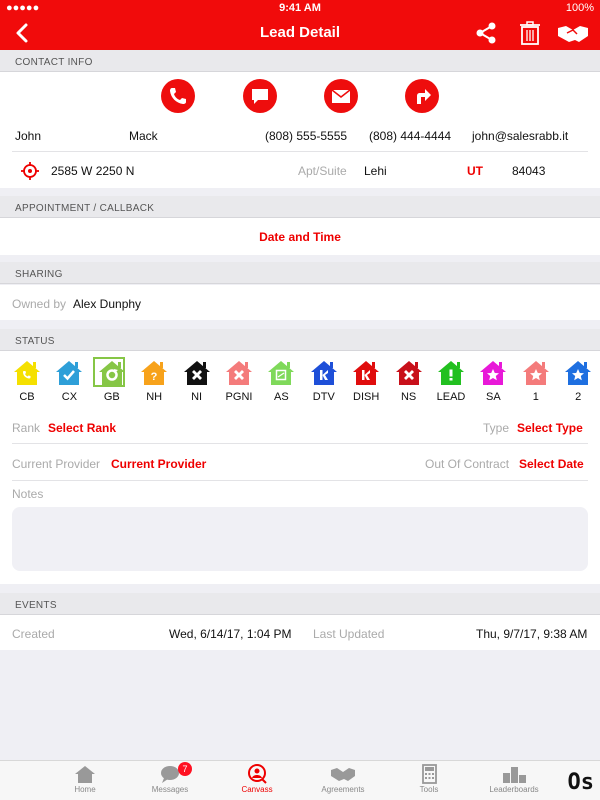  I want to click on podium-icon, so click(514, 775).